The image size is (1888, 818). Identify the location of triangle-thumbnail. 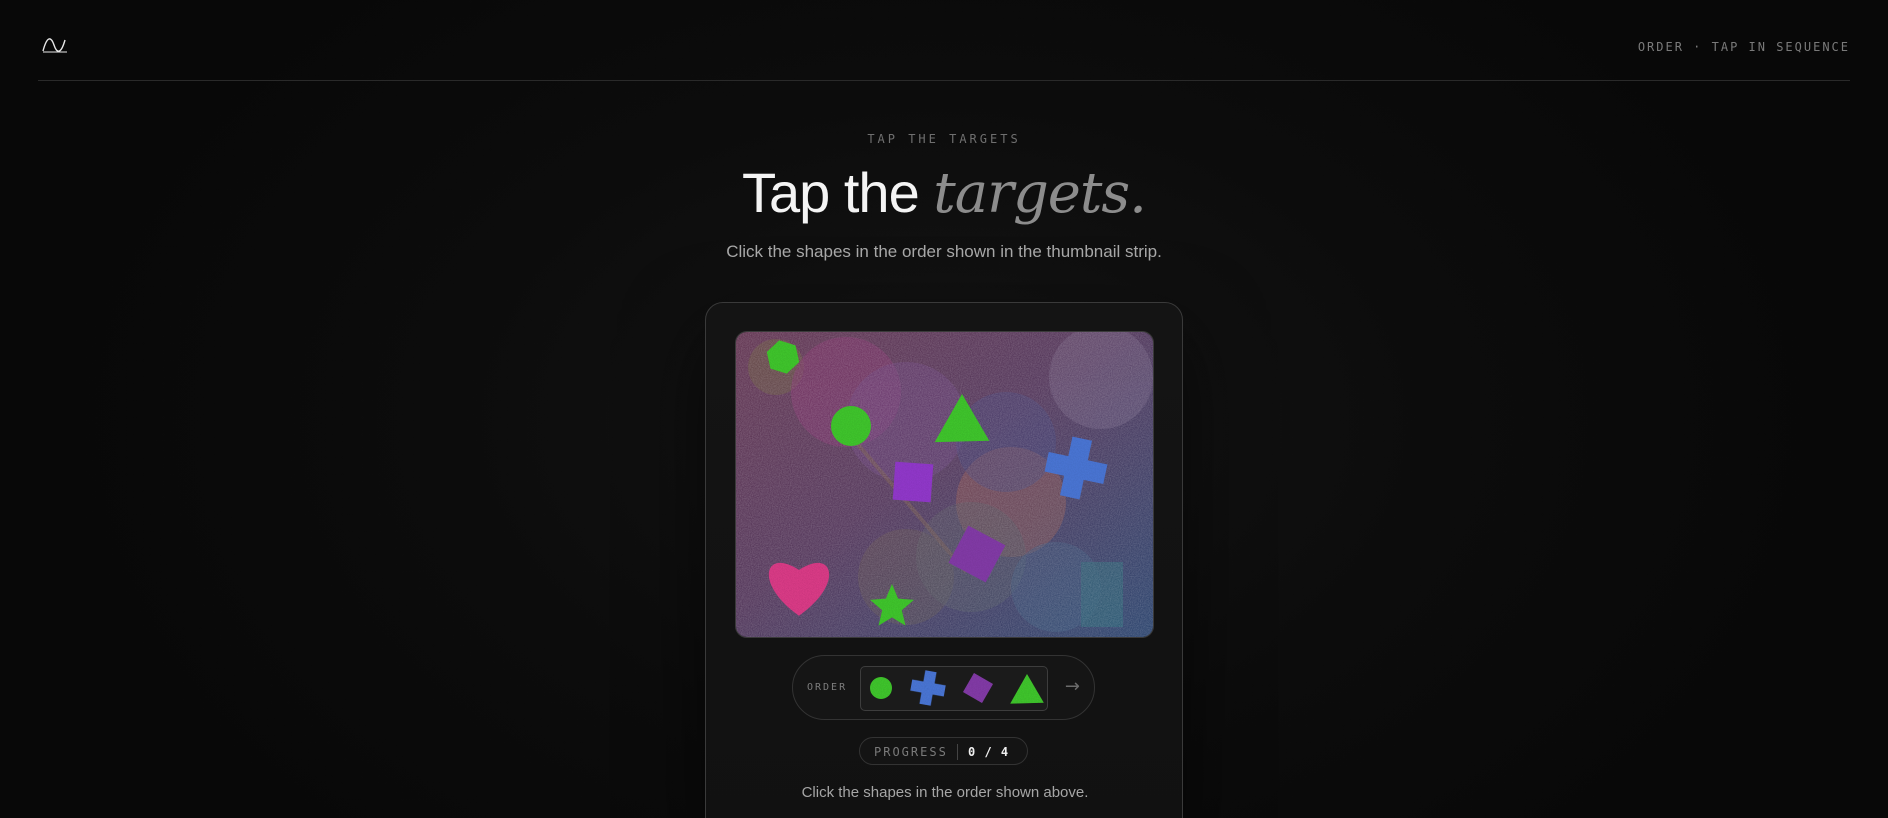
(1027, 689).